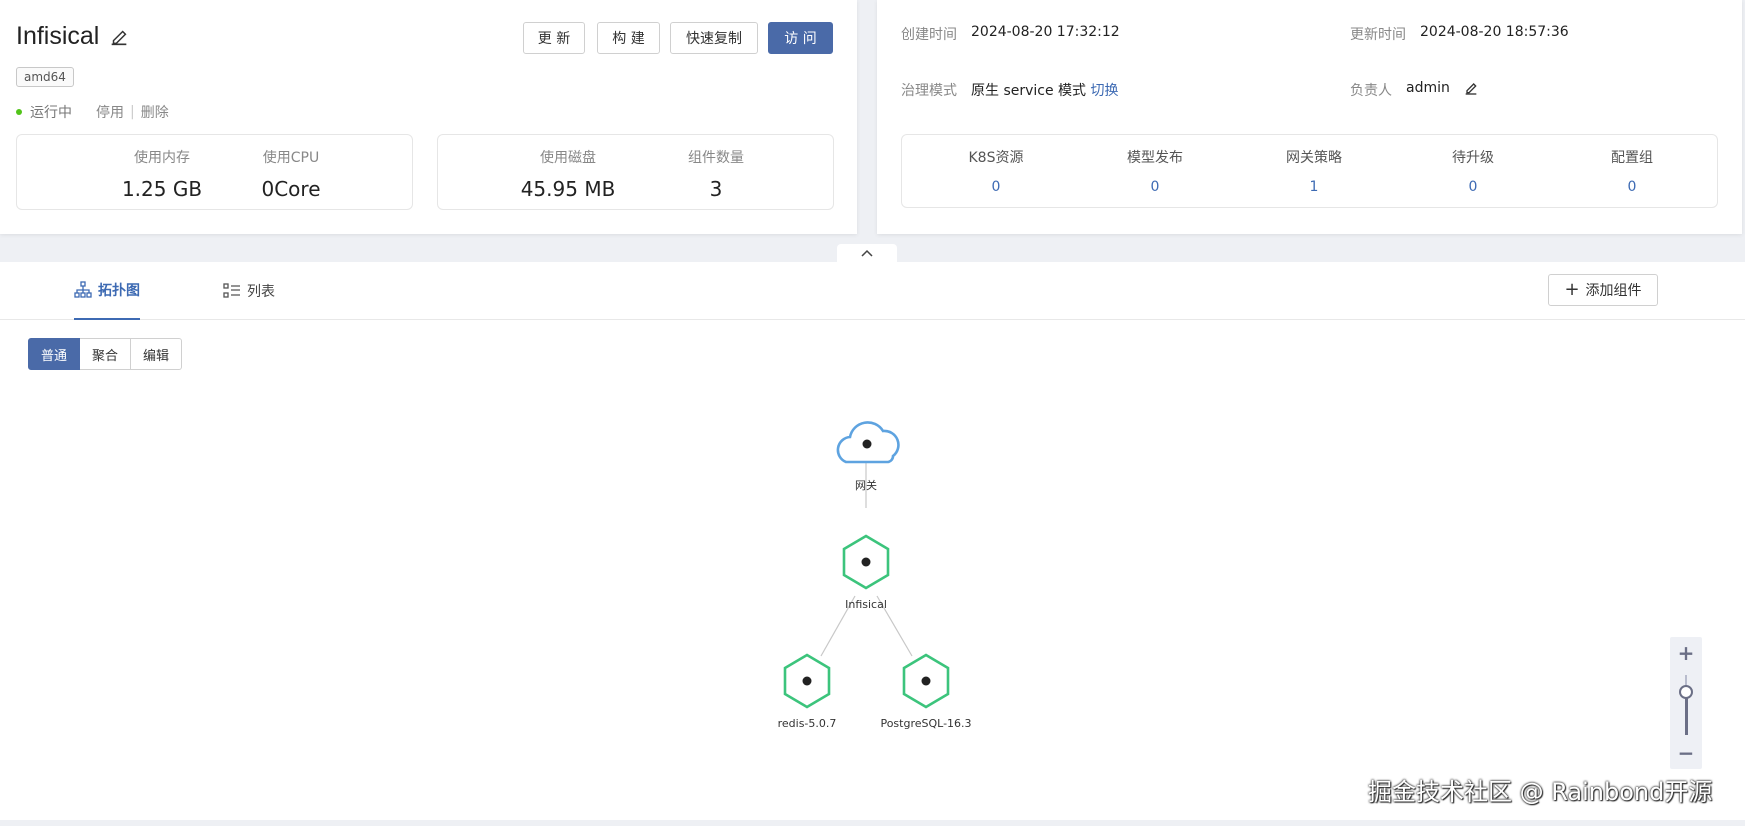  What do you see at coordinates (1045, 32) in the screenshot?
I see `created-value: 2024-08-20 17:32:12` at bounding box center [1045, 32].